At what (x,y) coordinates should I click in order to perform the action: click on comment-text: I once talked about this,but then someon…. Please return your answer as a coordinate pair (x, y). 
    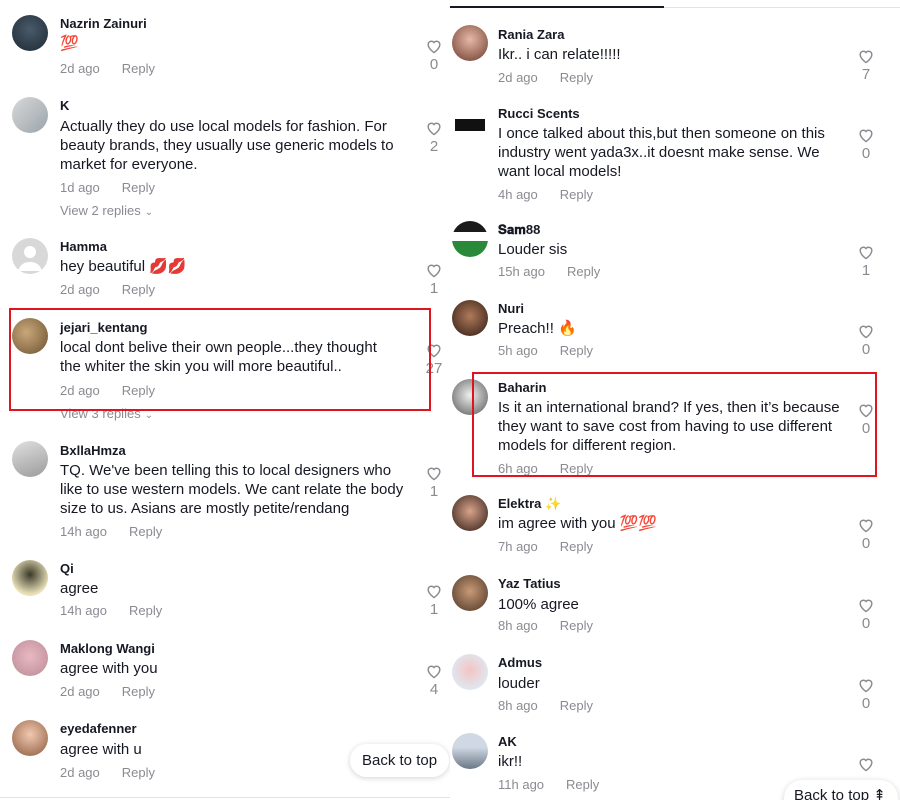
    Looking at the image, I should click on (661, 152).